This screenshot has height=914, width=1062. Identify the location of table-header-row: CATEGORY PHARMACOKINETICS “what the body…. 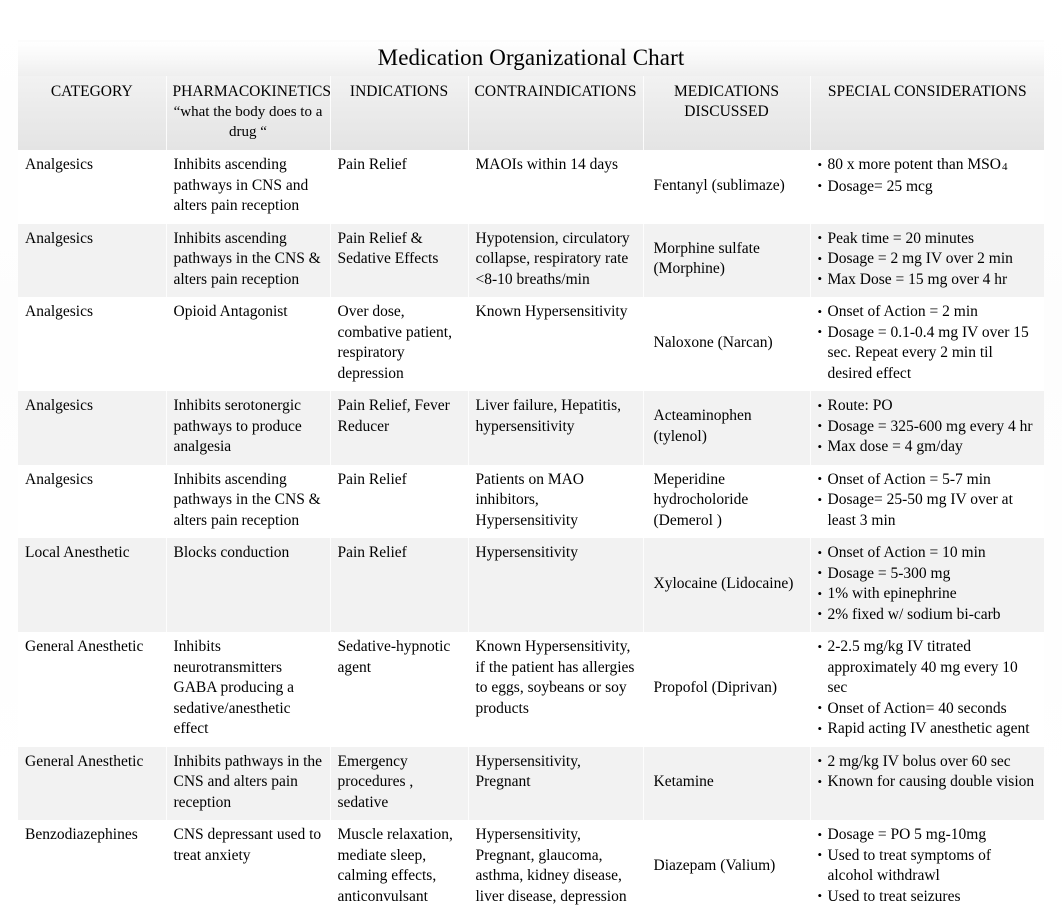
(531, 113).